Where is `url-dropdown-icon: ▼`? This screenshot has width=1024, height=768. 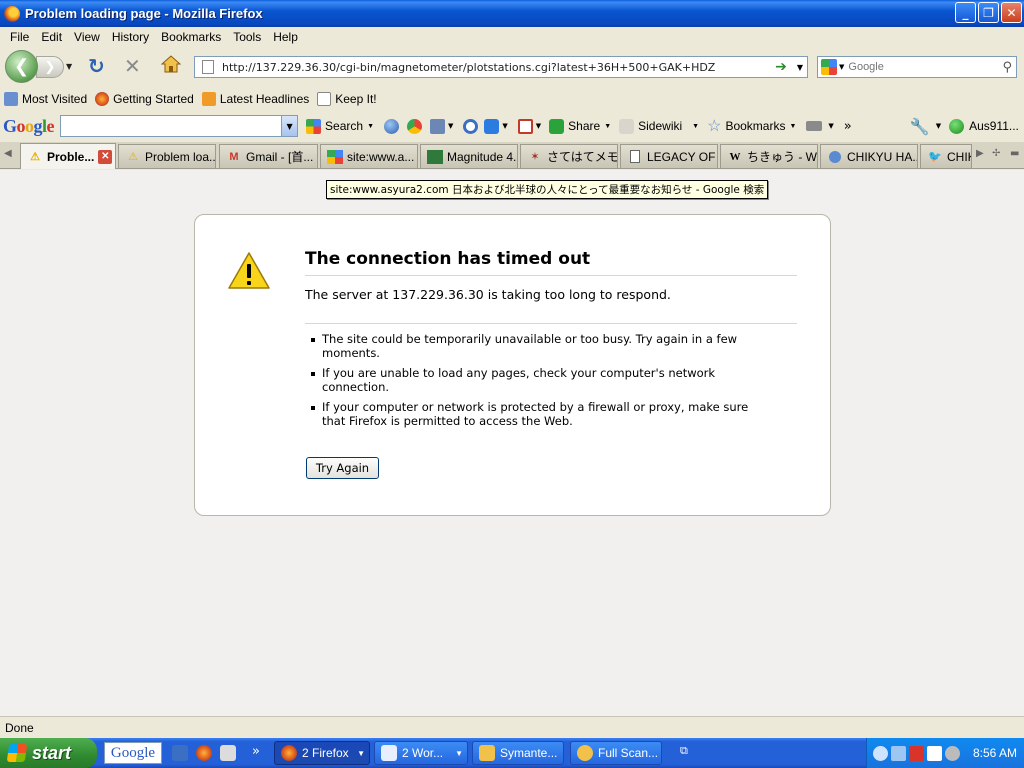
url-dropdown-icon: ▼ is located at coordinates (800, 67).